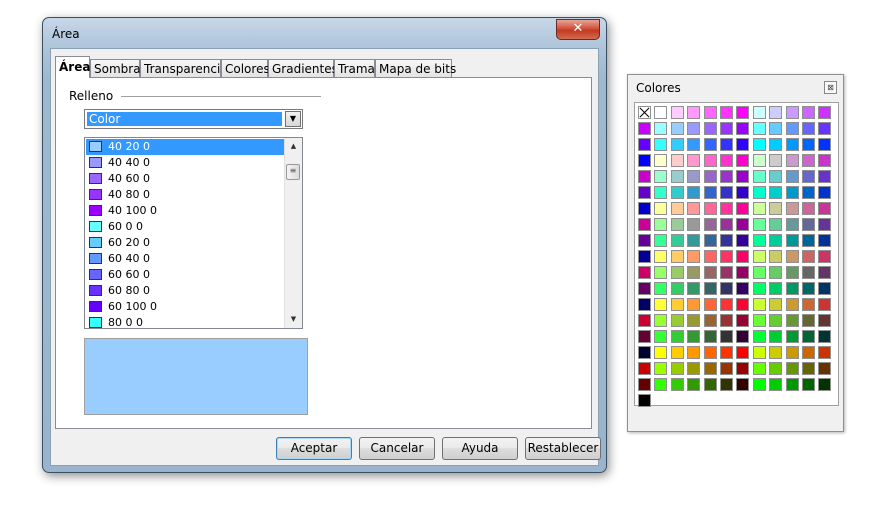 The image size is (896, 516). Describe the element at coordinates (354, 68) in the screenshot. I see `tab-trama: Trama` at that location.